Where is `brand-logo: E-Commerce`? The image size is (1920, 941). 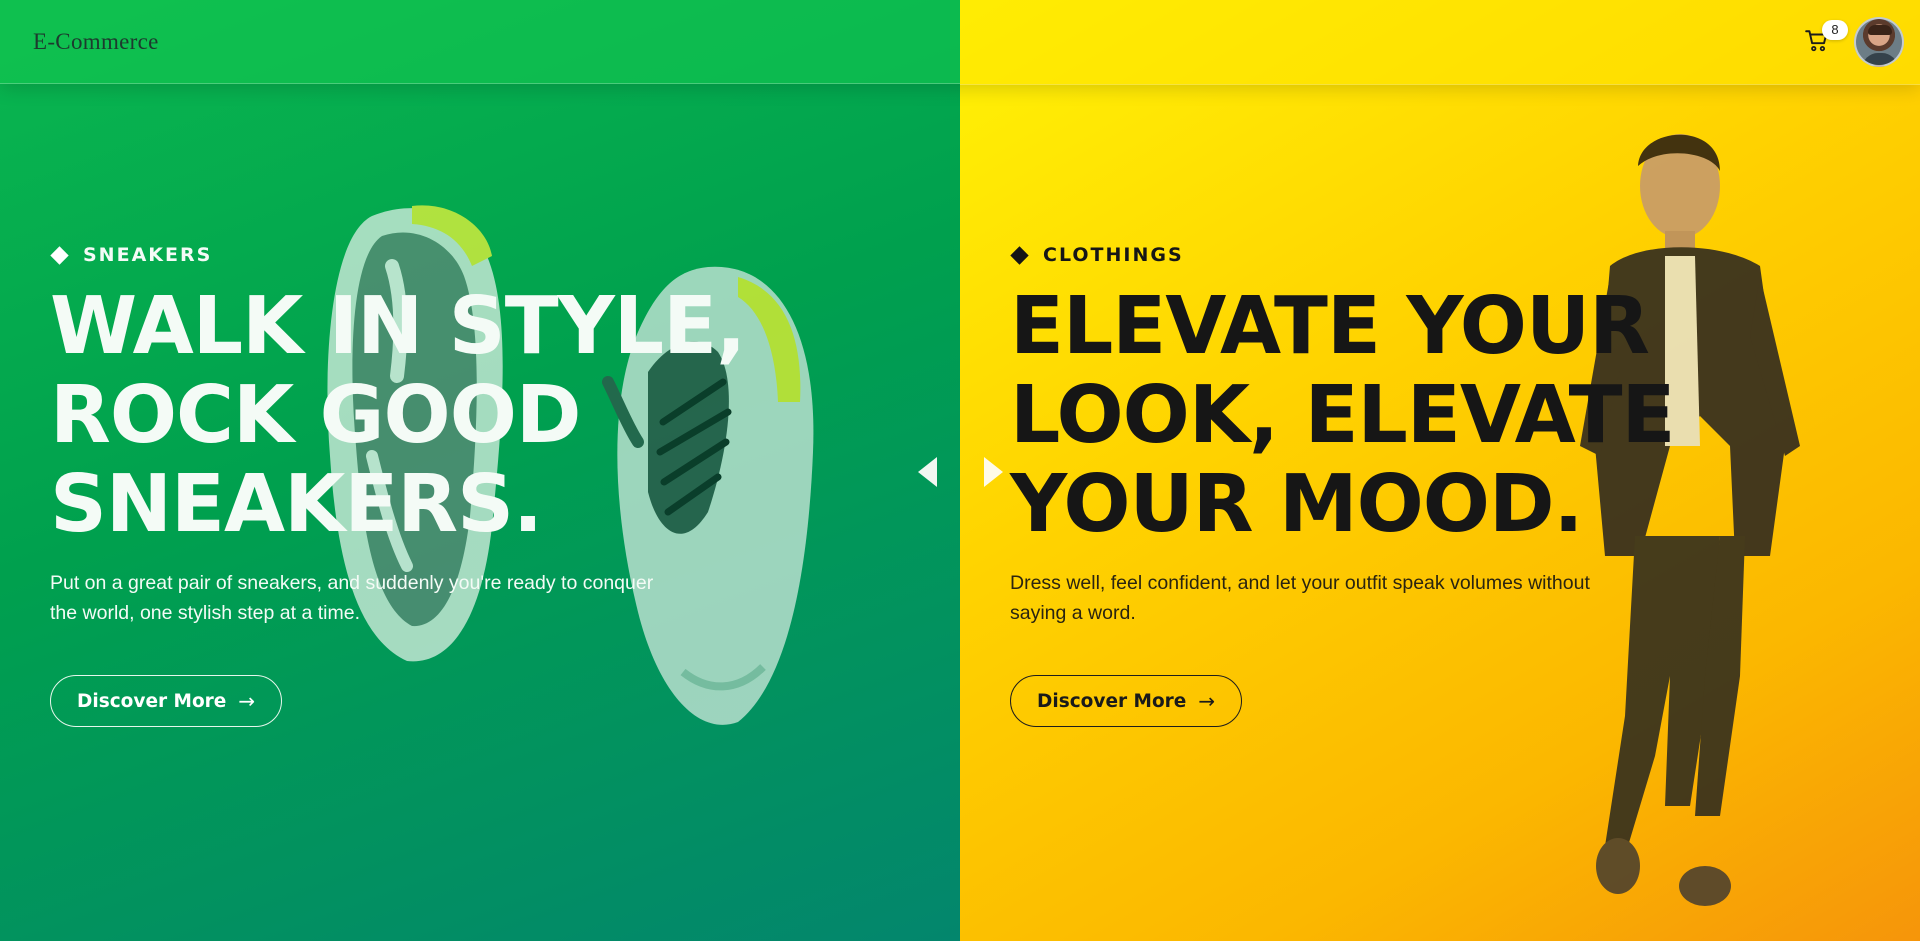 brand-logo: E-Commerce is located at coordinates (96, 42).